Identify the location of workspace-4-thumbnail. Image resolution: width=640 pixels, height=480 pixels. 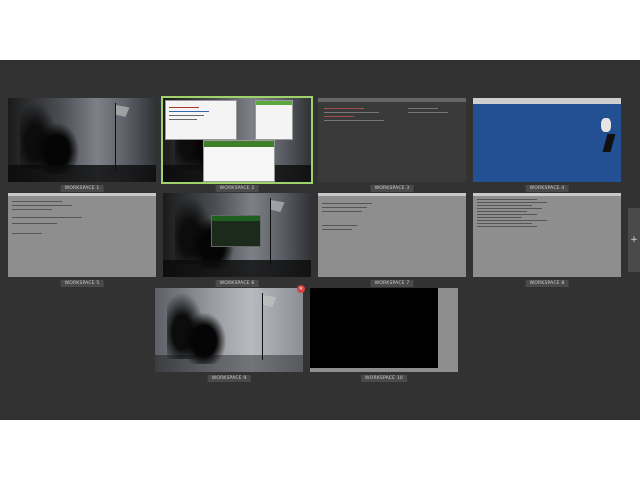
(547, 140).